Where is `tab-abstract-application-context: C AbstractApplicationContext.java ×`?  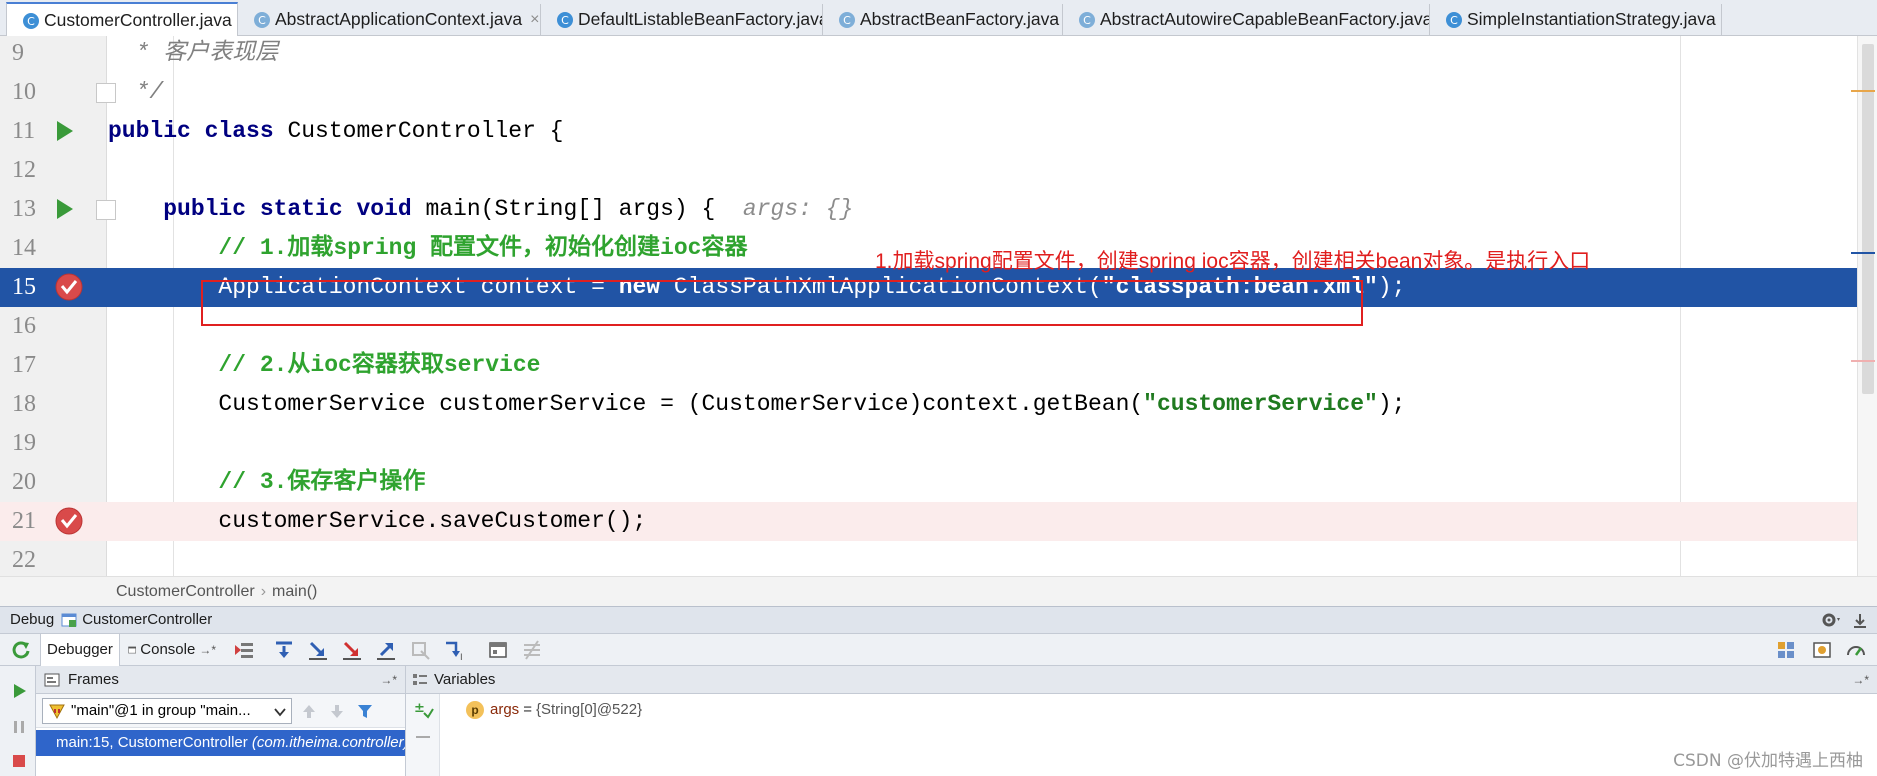
tab-abstract-application-context: C AbstractApplicationContext.java × is located at coordinates (389, 19).